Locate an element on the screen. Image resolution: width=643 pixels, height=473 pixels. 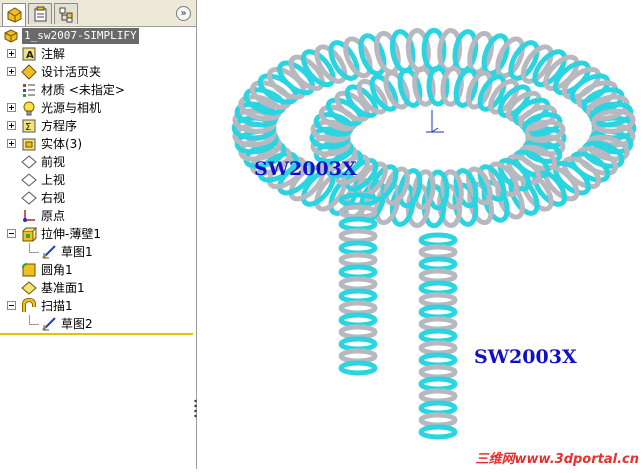
tree-item-label: 拉伸-薄壁1 is located at coordinates (71, 234).